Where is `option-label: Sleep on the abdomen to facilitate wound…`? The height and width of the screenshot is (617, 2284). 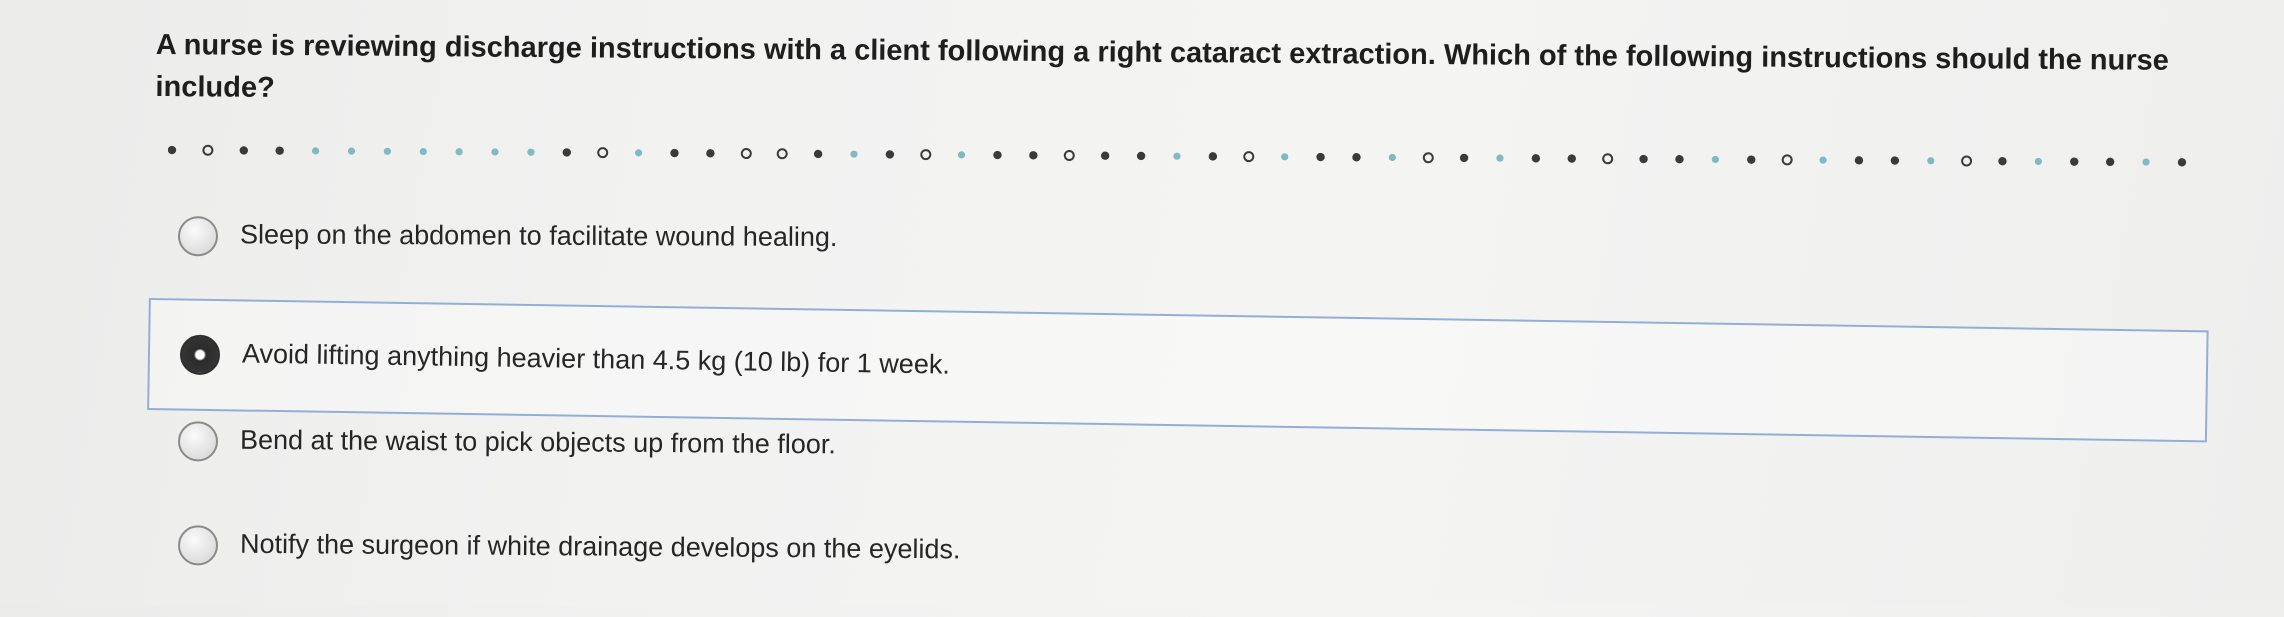
option-label: Sleep on the abdomen to facilitate wound… is located at coordinates (538, 236).